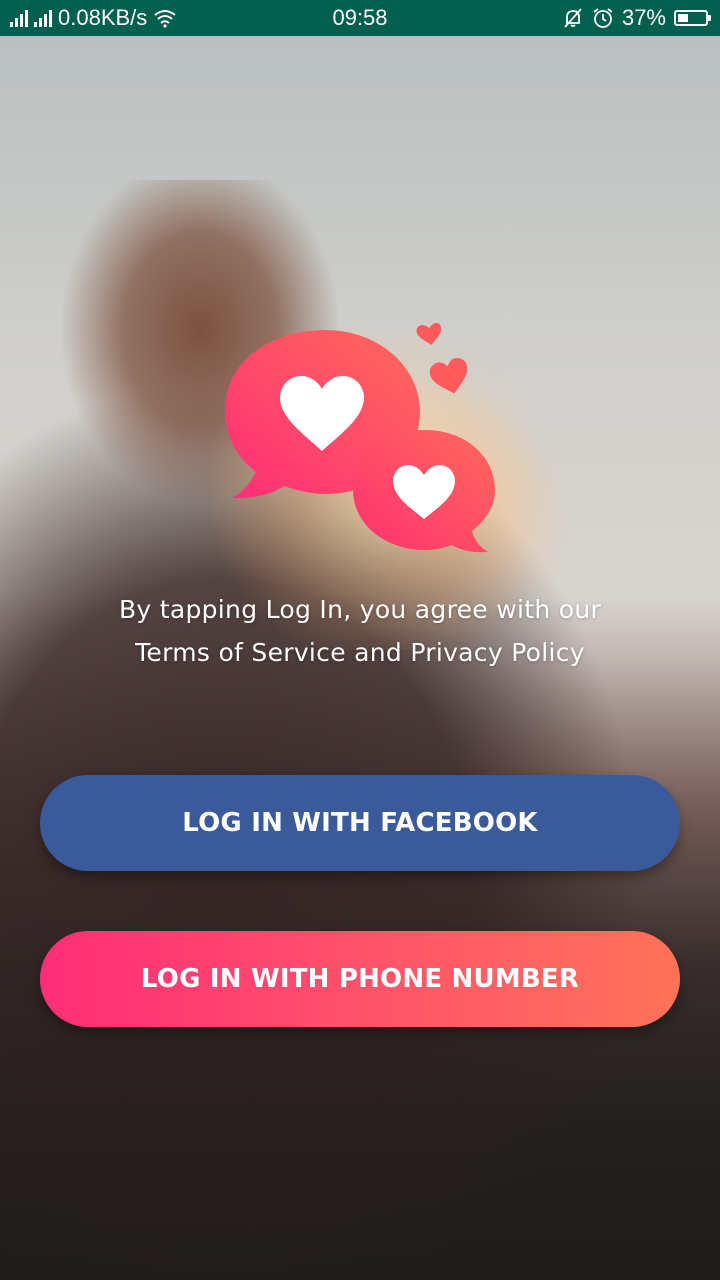  What do you see at coordinates (360, 979) in the screenshot?
I see `phone-login-button: LOG IN WITH PHONE NUMBER` at bounding box center [360, 979].